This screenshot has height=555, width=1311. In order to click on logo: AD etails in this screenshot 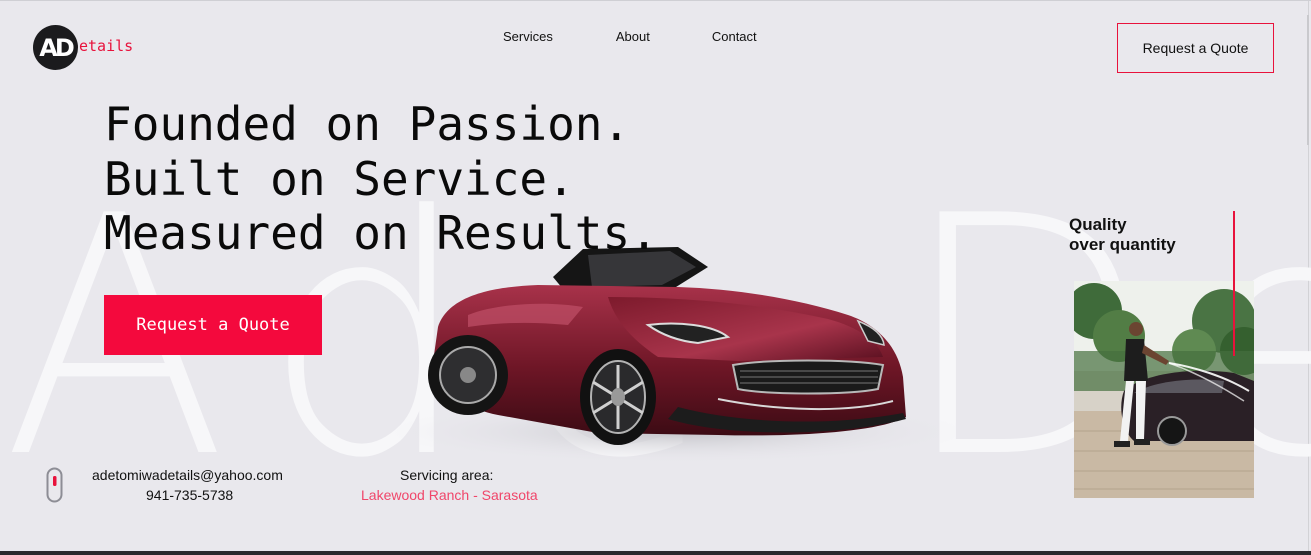, I will do `click(83, 47)`.